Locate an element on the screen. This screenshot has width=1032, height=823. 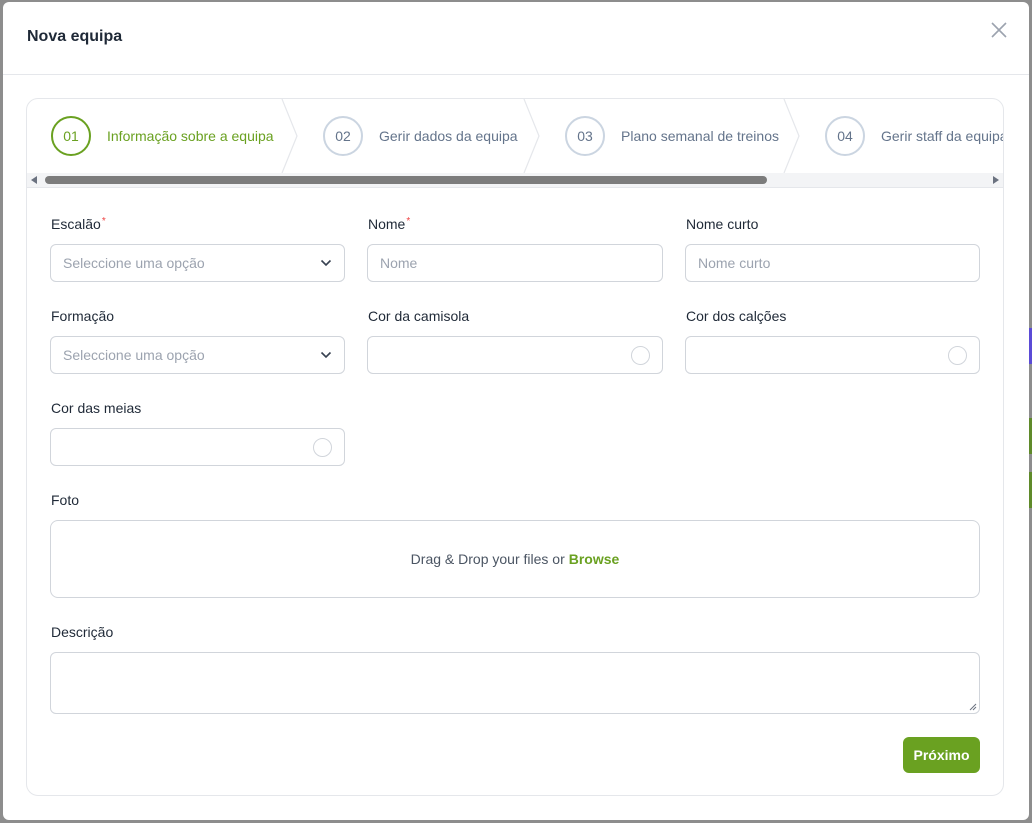
step-number: 02 is located at coordinates (343, 136).